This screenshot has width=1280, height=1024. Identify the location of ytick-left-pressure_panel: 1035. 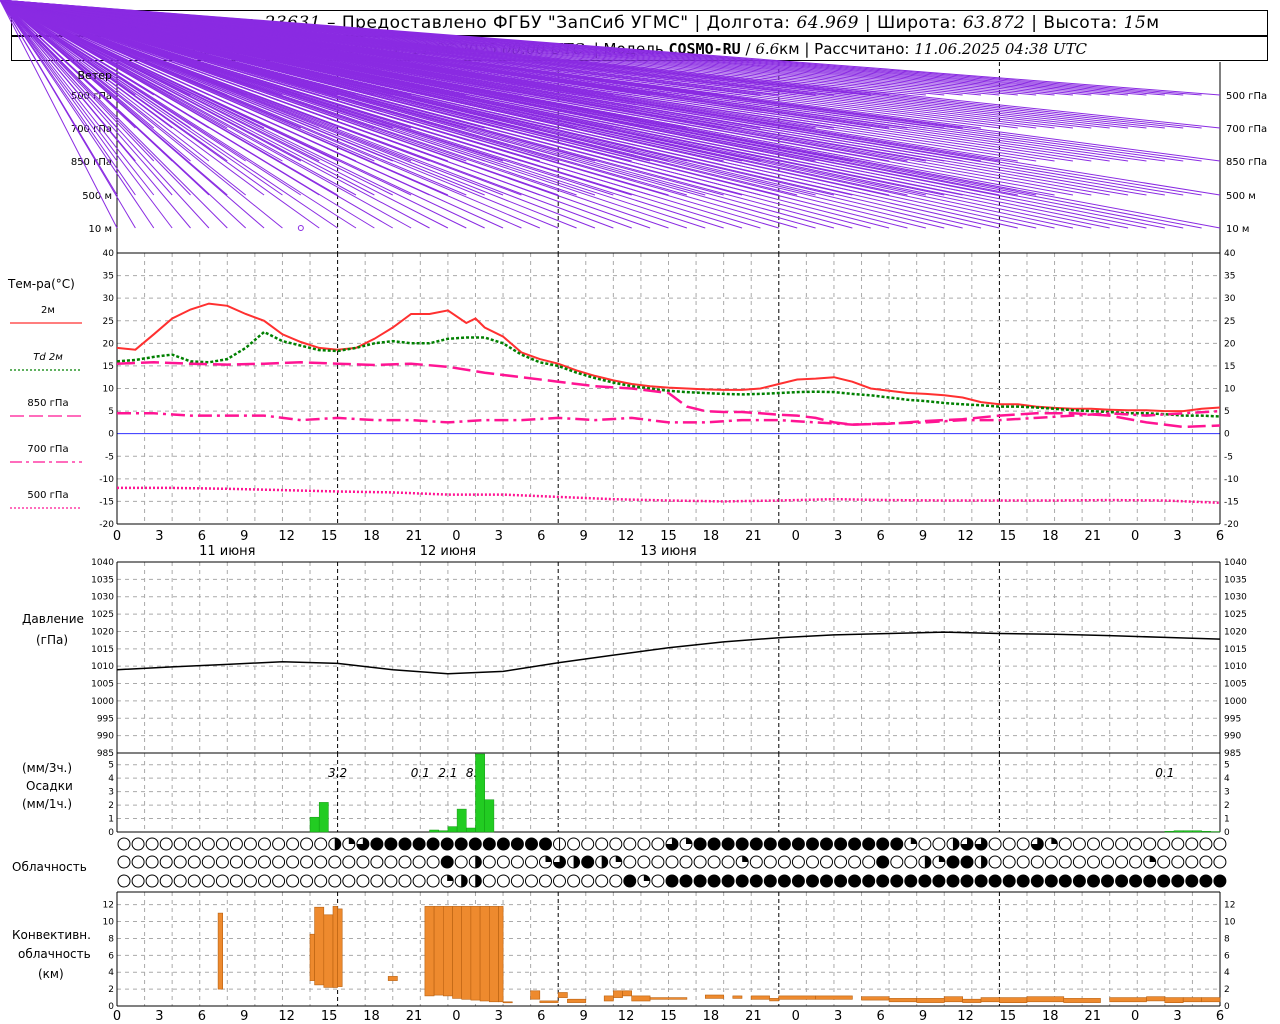
(102, 580).